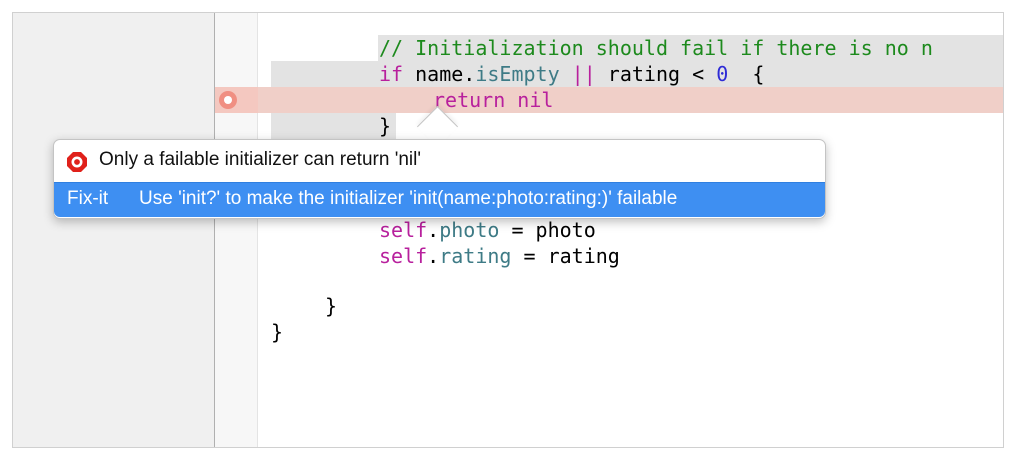  Describe the element at coordinates (577, 74) in the screenshot. I see `operator-or: ||` at that location.